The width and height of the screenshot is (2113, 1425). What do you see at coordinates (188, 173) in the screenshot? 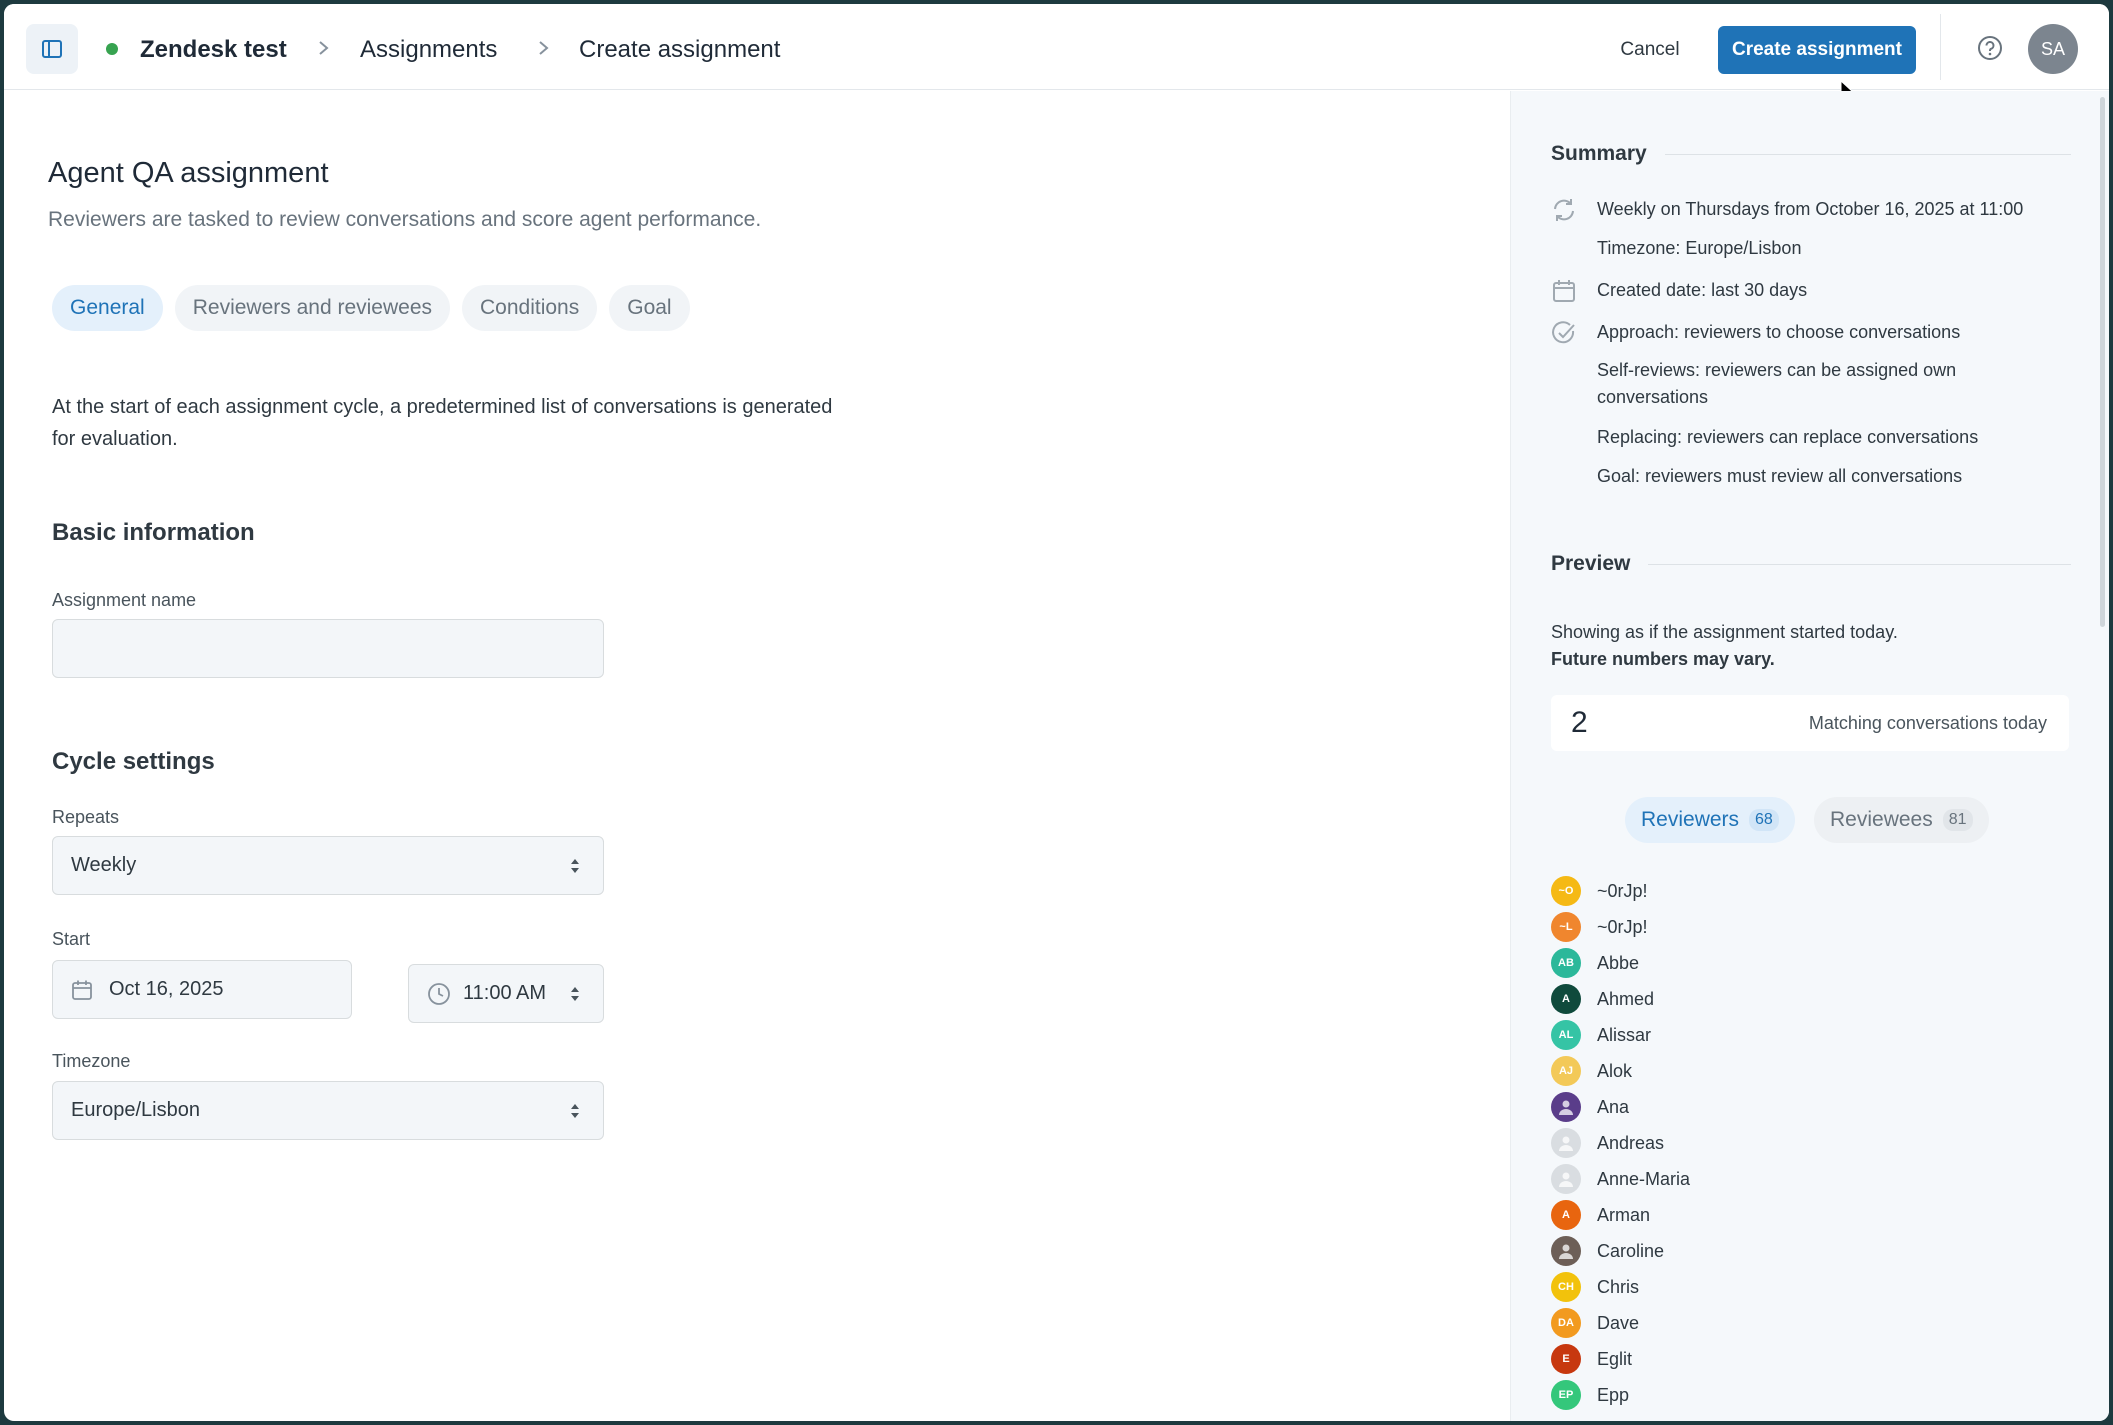
I see `page-title: Agent QA assignment` at bounding box center [188, 173].